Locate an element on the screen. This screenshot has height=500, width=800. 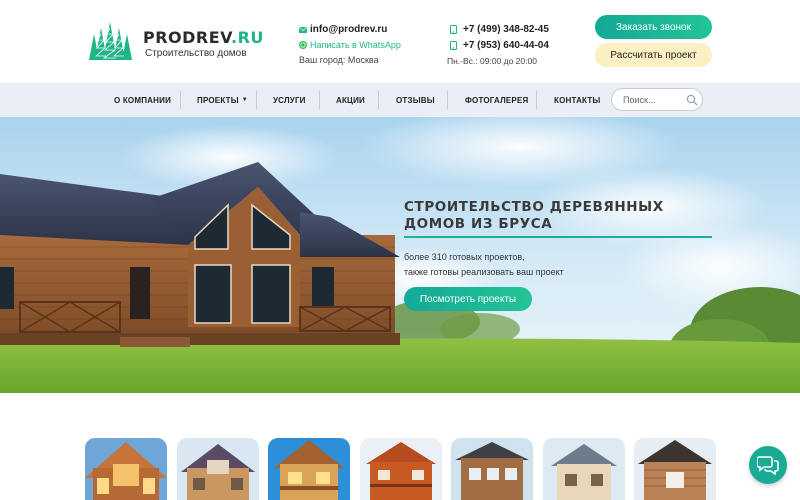
nav-item-projects: ПРОЕКТЫ ▼ is located at coordinates (222, 100).